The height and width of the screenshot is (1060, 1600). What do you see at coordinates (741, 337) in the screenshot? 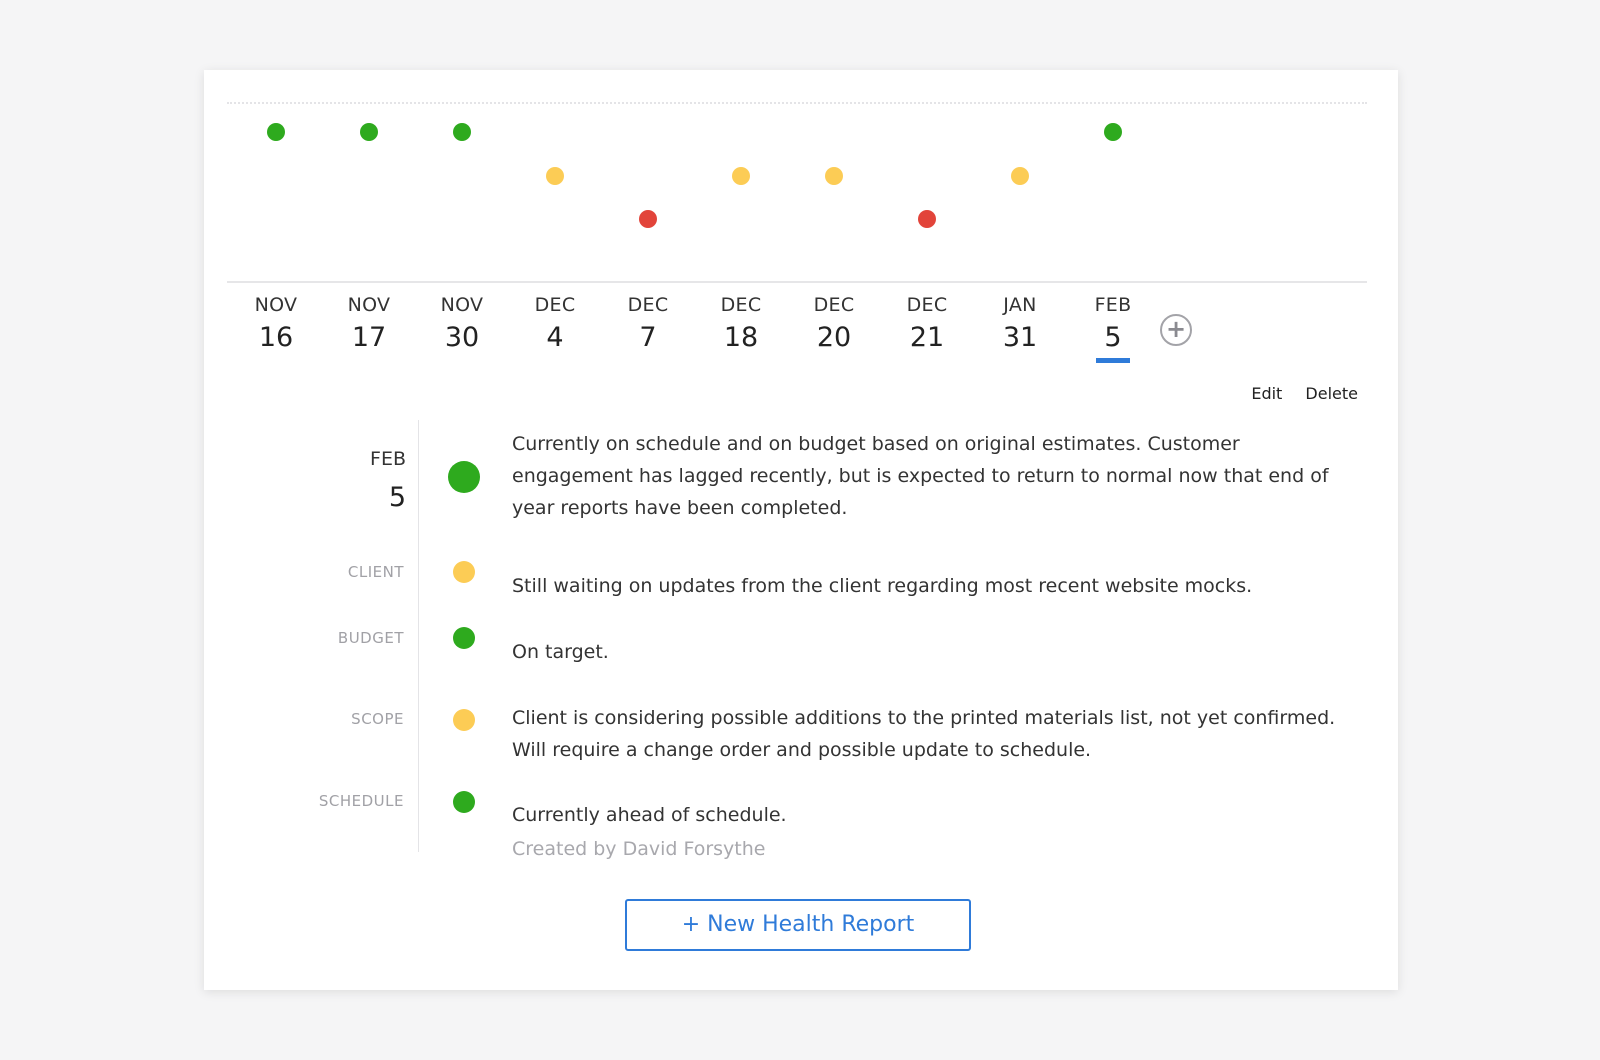
I see `date-tab-day: 18` at bounding box center [741, 337].